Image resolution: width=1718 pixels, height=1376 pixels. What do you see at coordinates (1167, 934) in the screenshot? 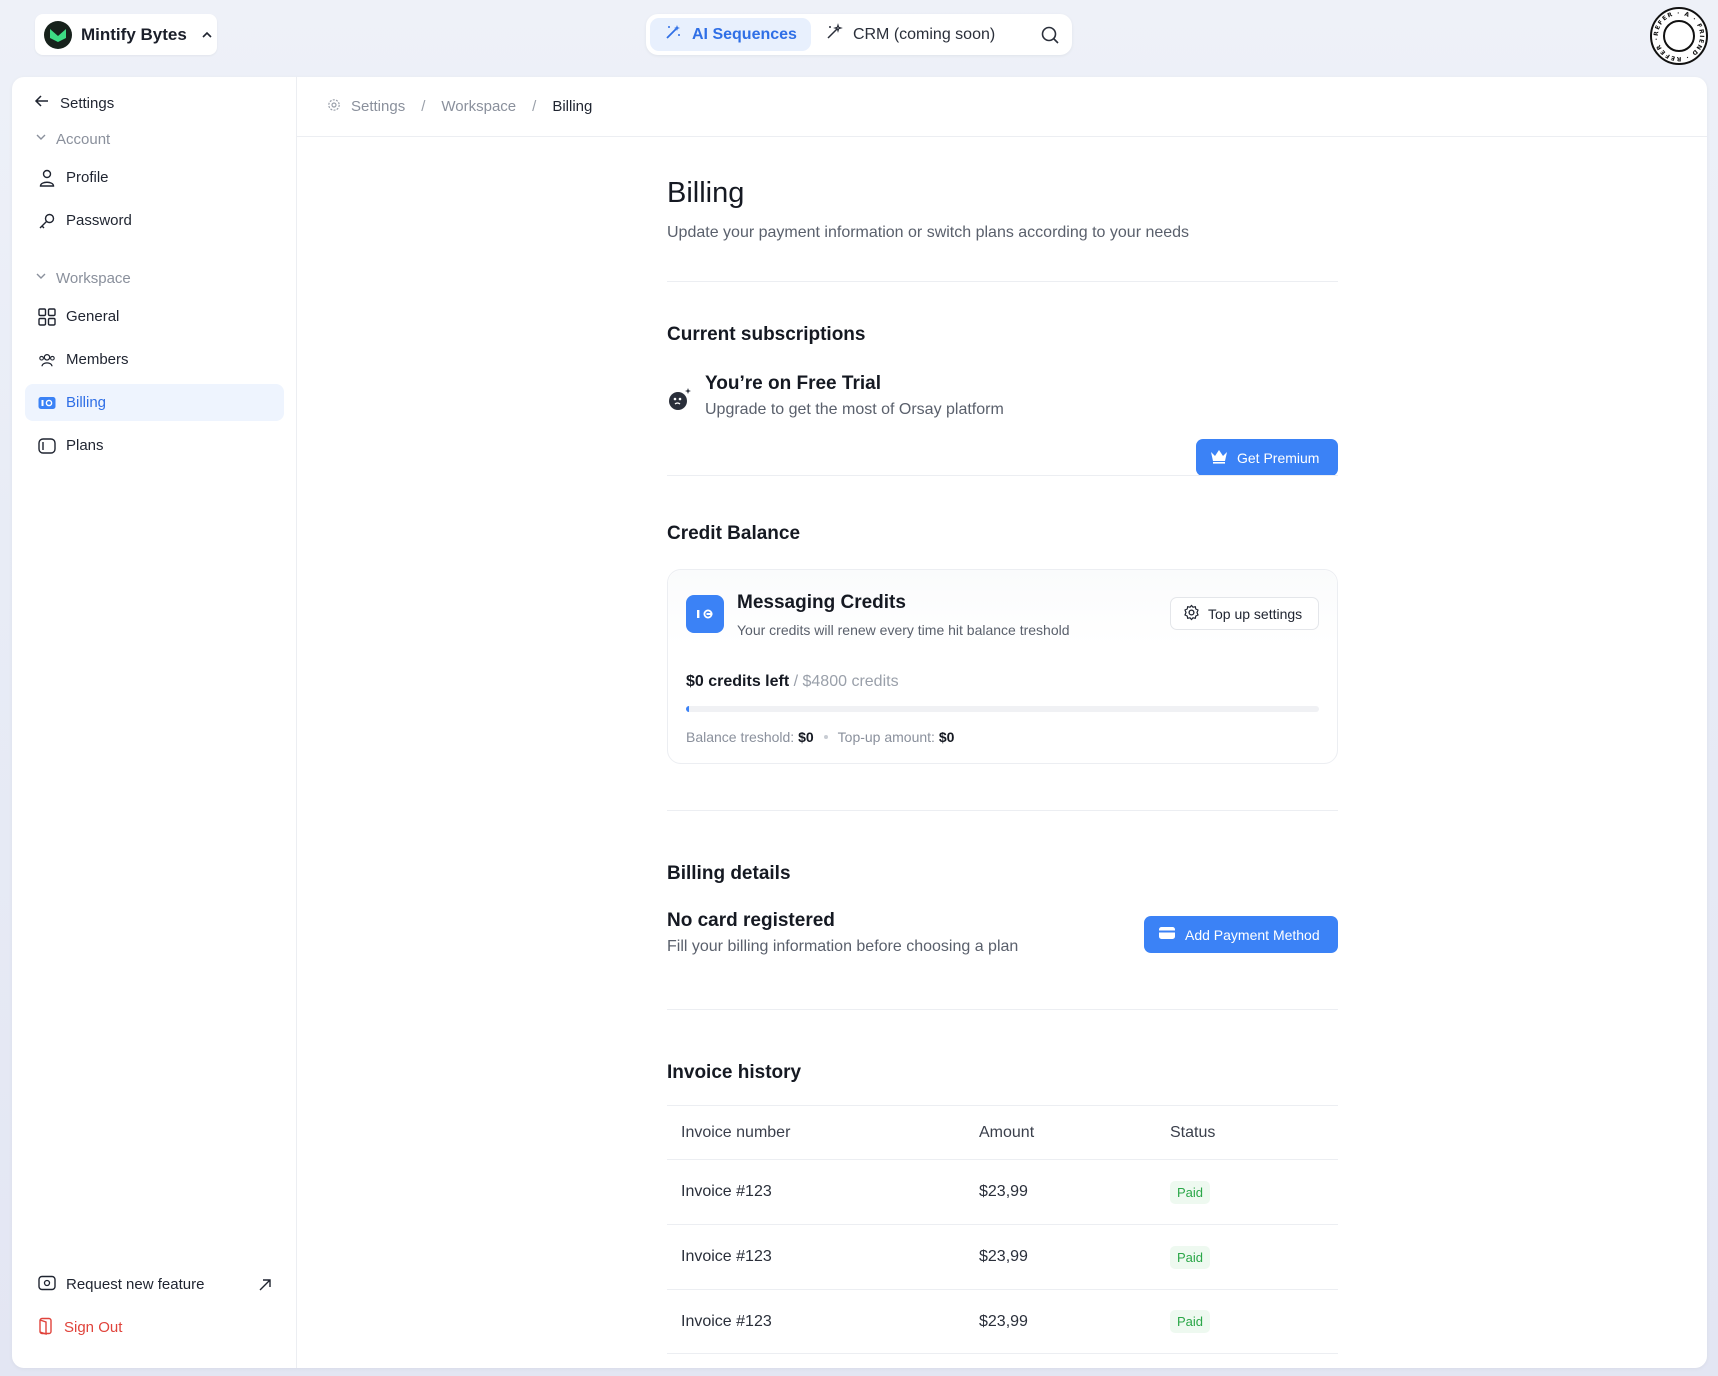
I see `credit-card-icon` at bounding box center [1167, 934].